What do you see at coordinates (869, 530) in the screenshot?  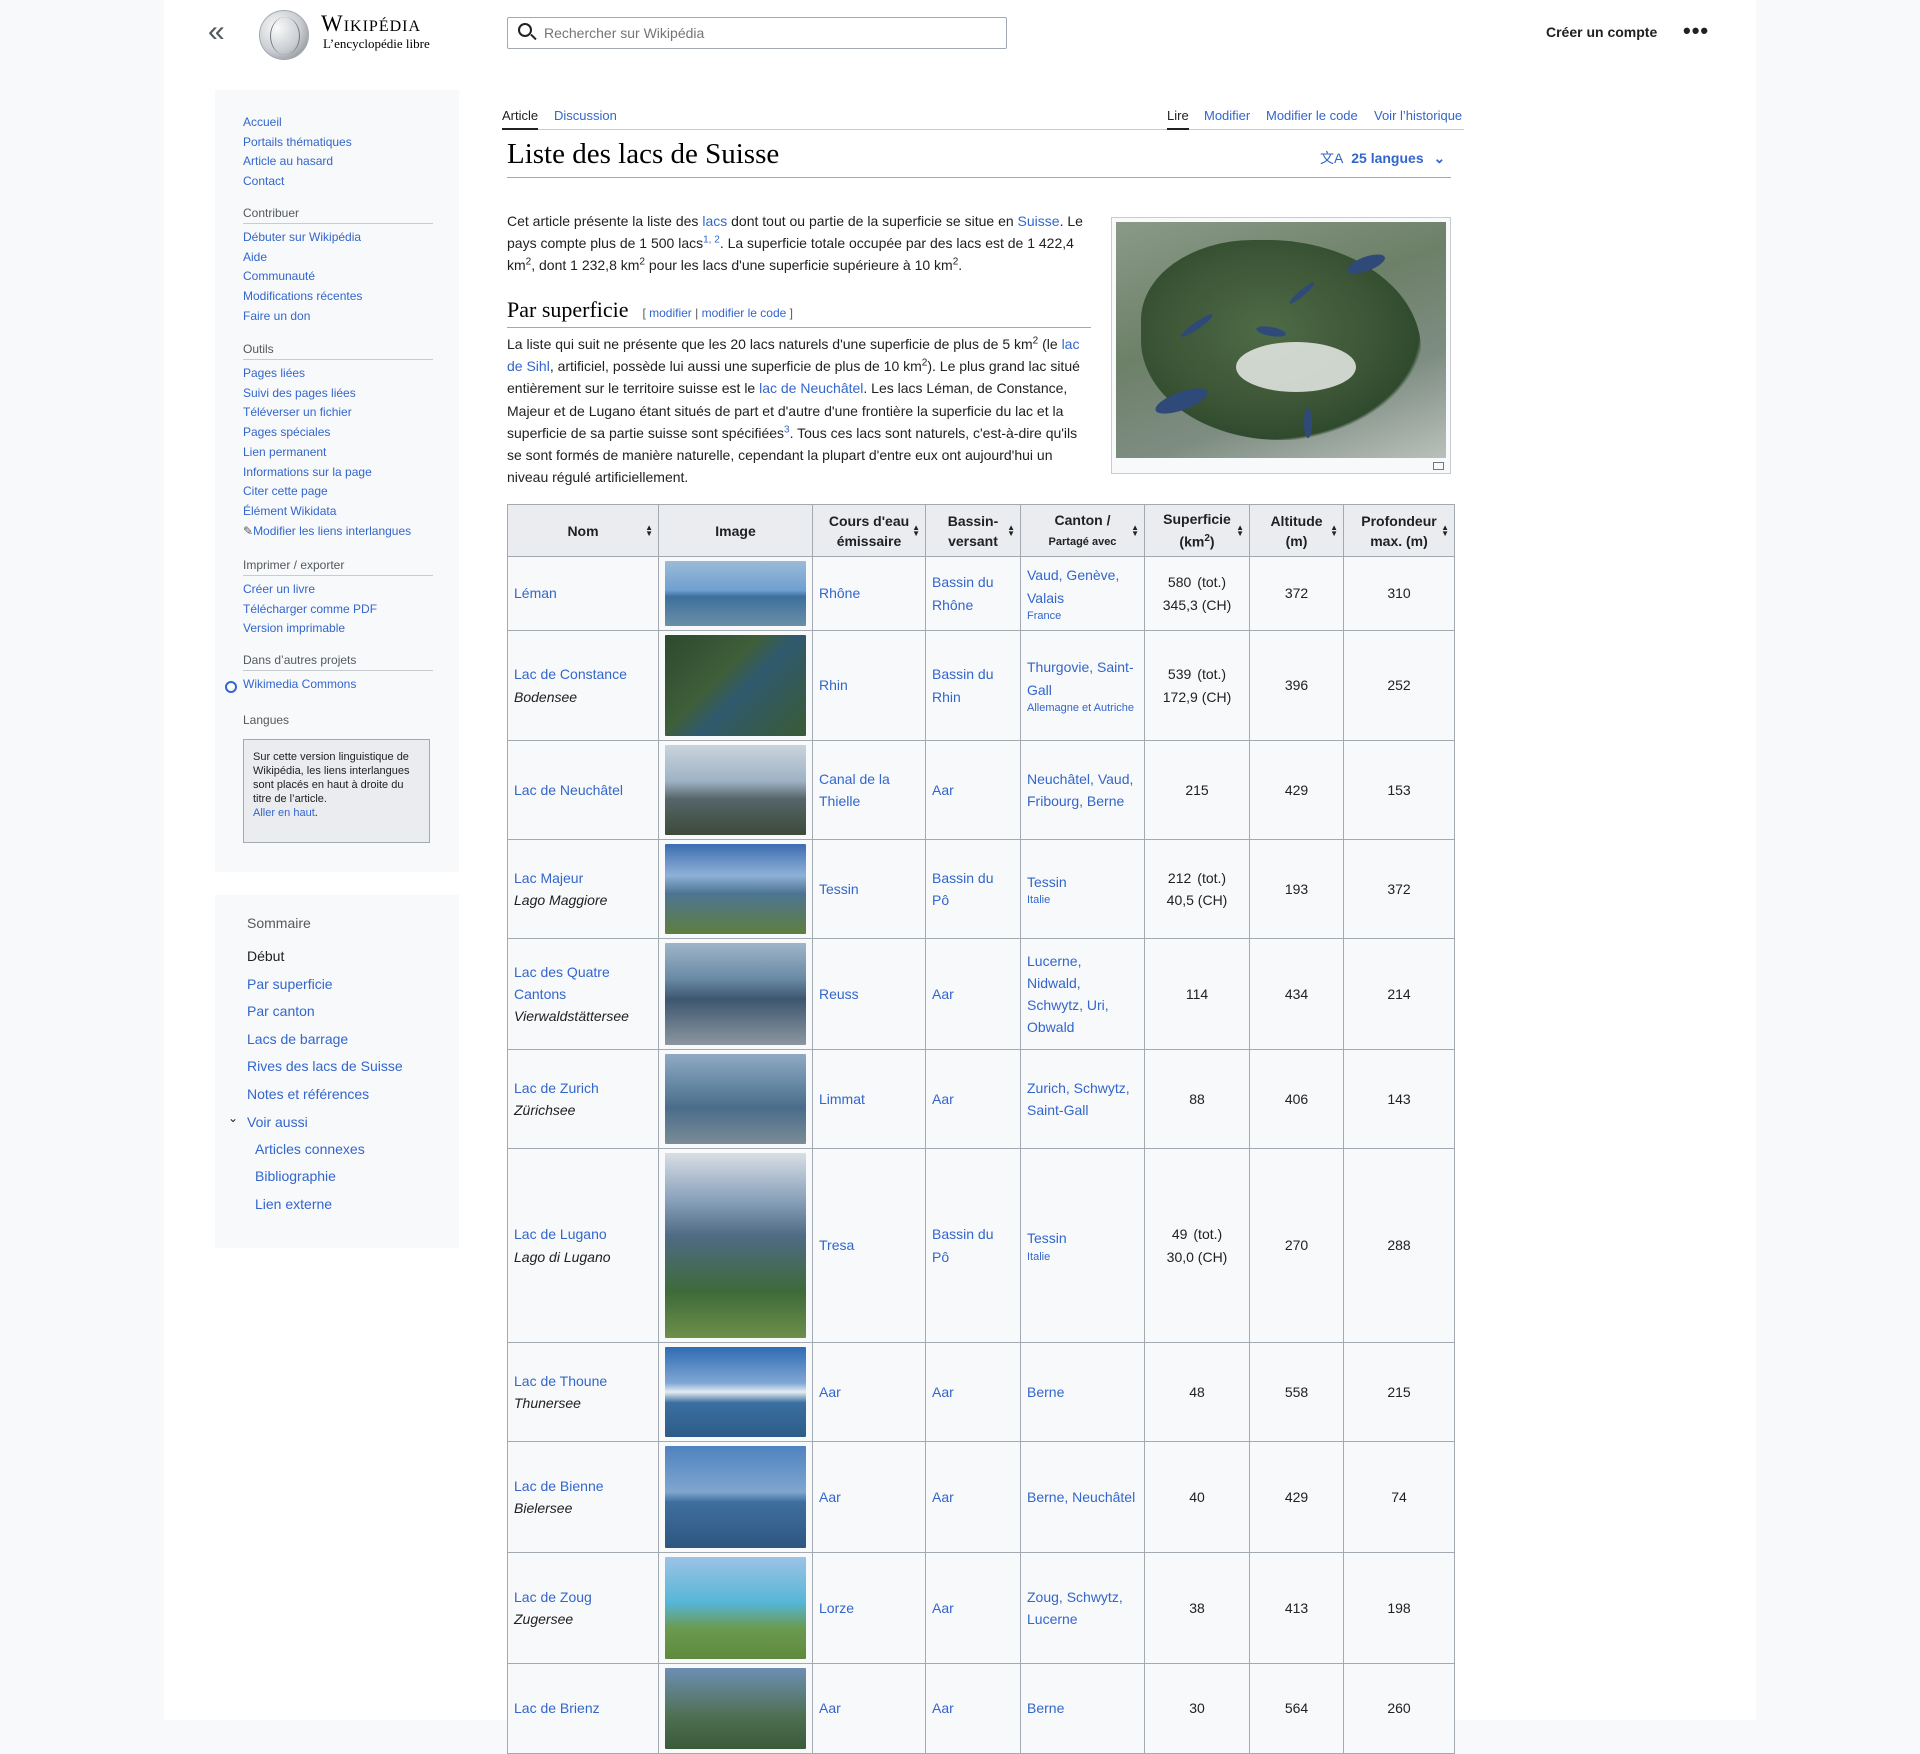 I see `col-header-cours-eau: Cours d'eau émissaire ▲ ▼` at bounding box center [869, 530].